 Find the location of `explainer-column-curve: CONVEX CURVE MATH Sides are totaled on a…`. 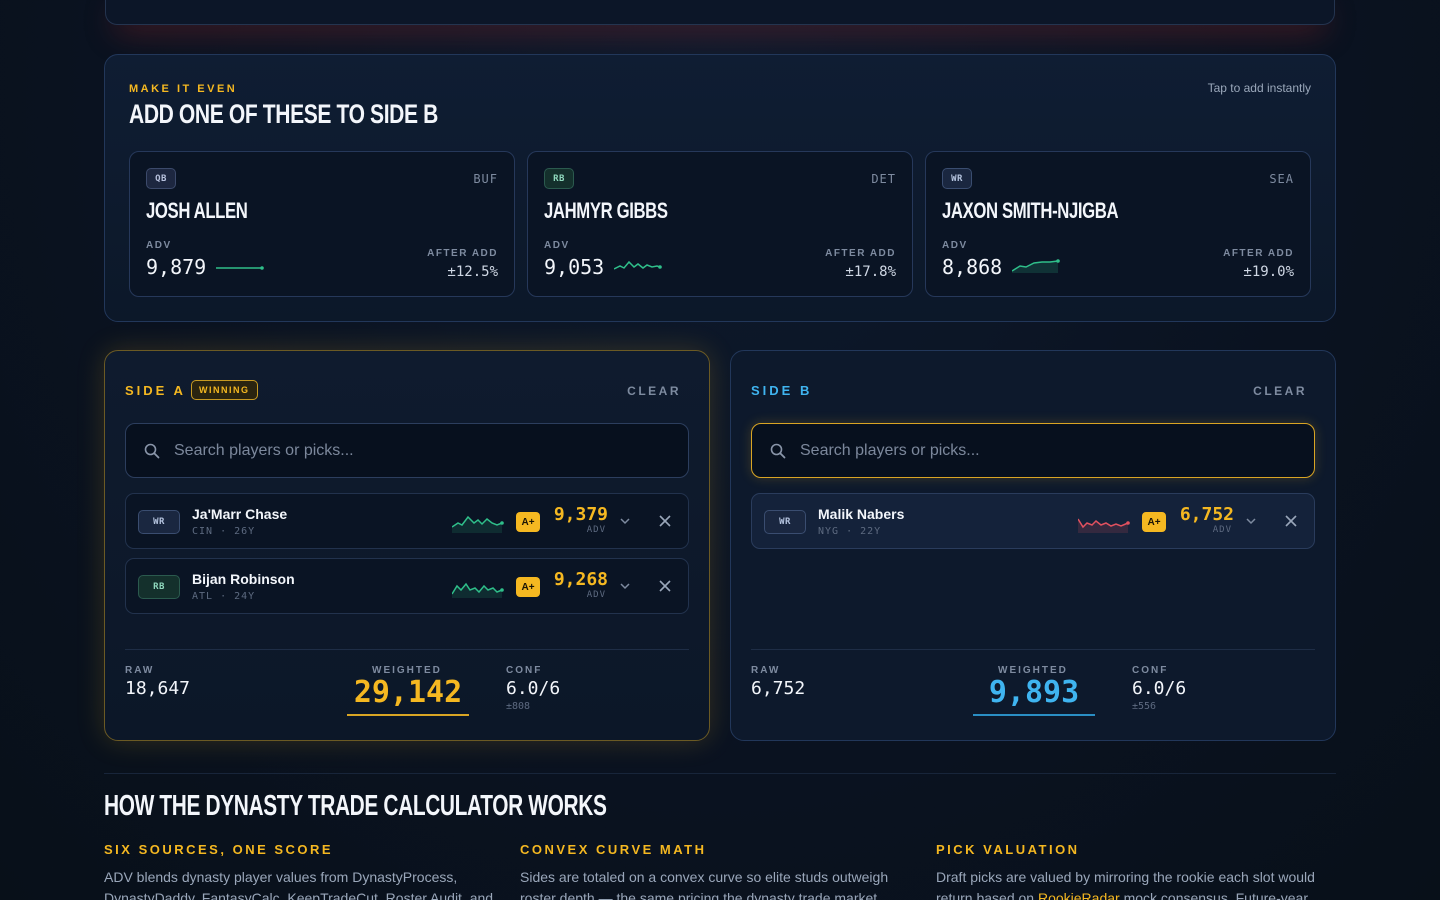

explainer-column-curve: CONVEX CURVE MATH Sides are totaled on a… is located at coordinates (716, 871).